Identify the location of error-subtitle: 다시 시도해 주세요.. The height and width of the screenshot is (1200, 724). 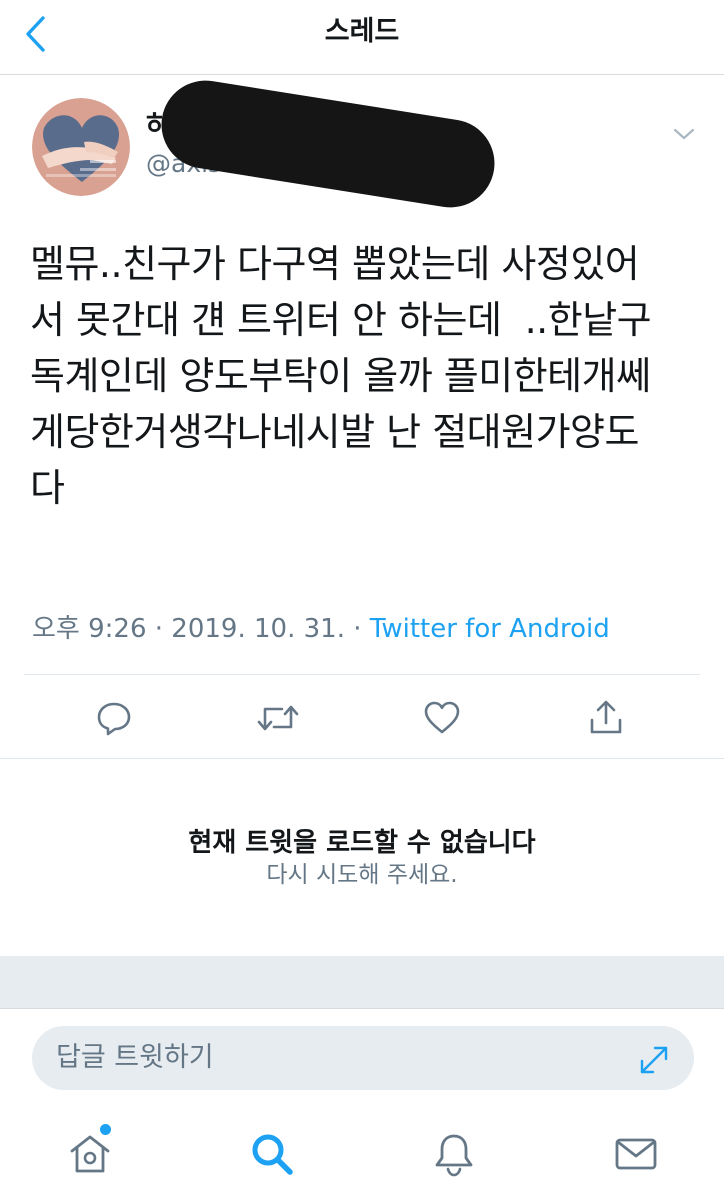
(362, 875).